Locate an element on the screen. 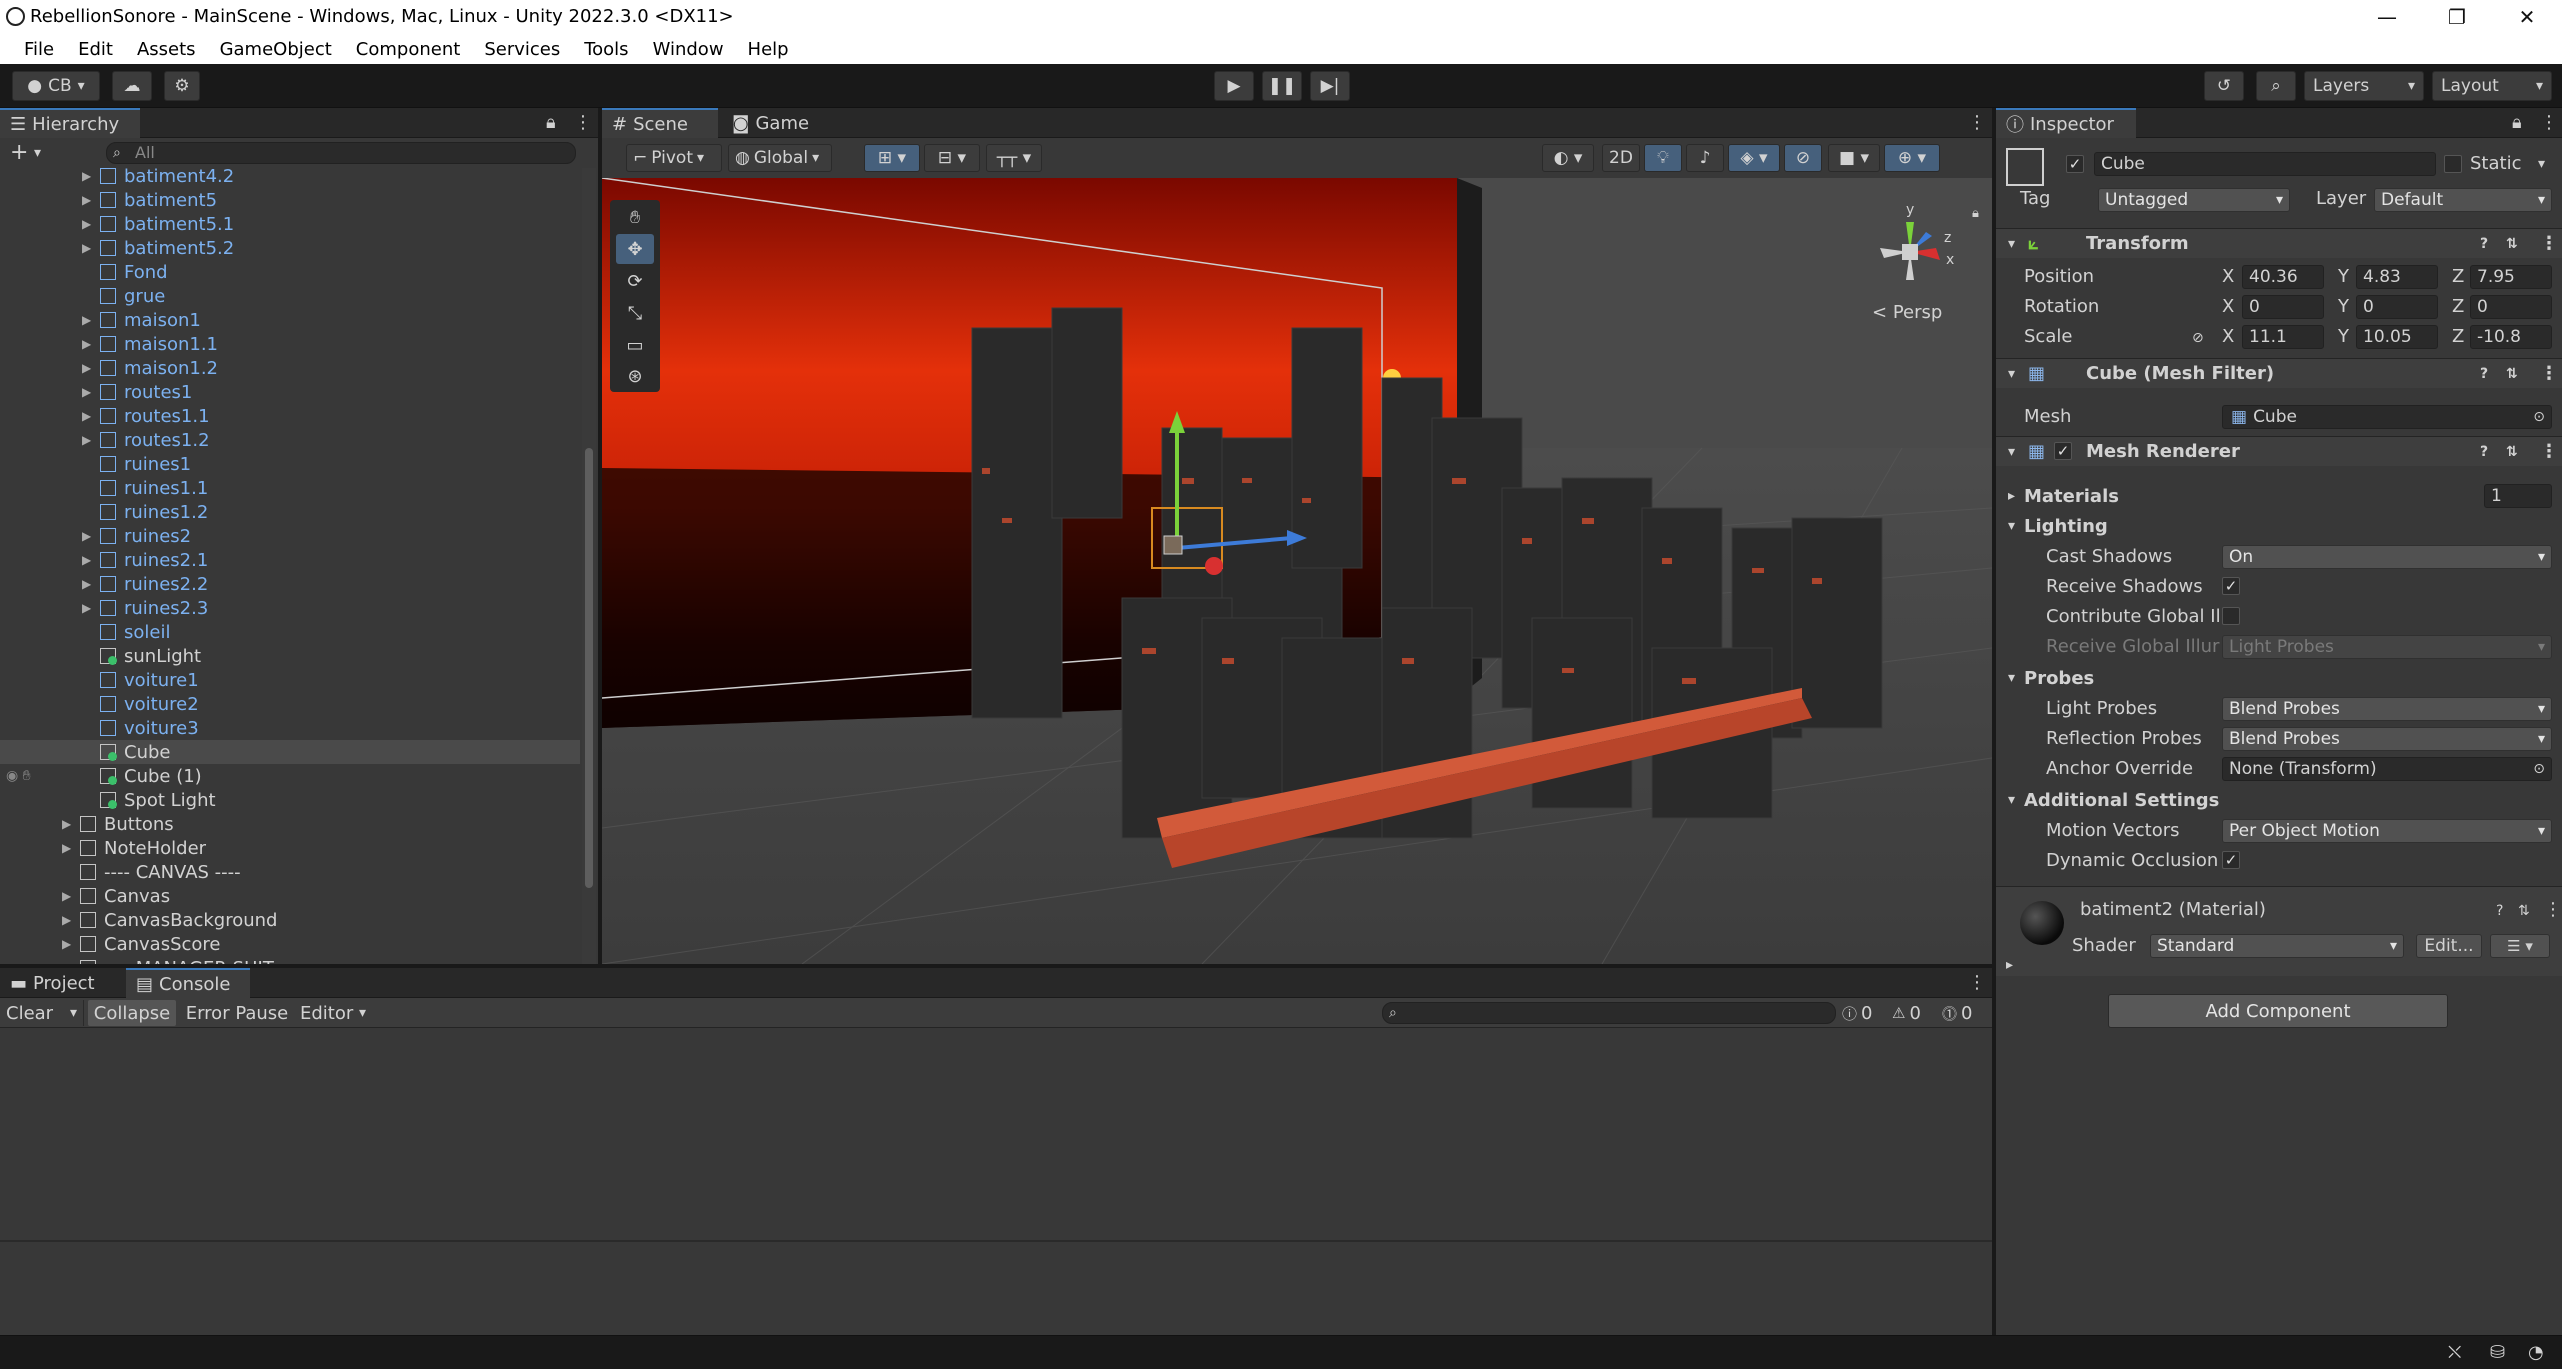 Image resolution: width=2562 pixels, height=1369 pixels. hierarchy-item: ▶ ruines2.2 is located at coordinates (290, 584).